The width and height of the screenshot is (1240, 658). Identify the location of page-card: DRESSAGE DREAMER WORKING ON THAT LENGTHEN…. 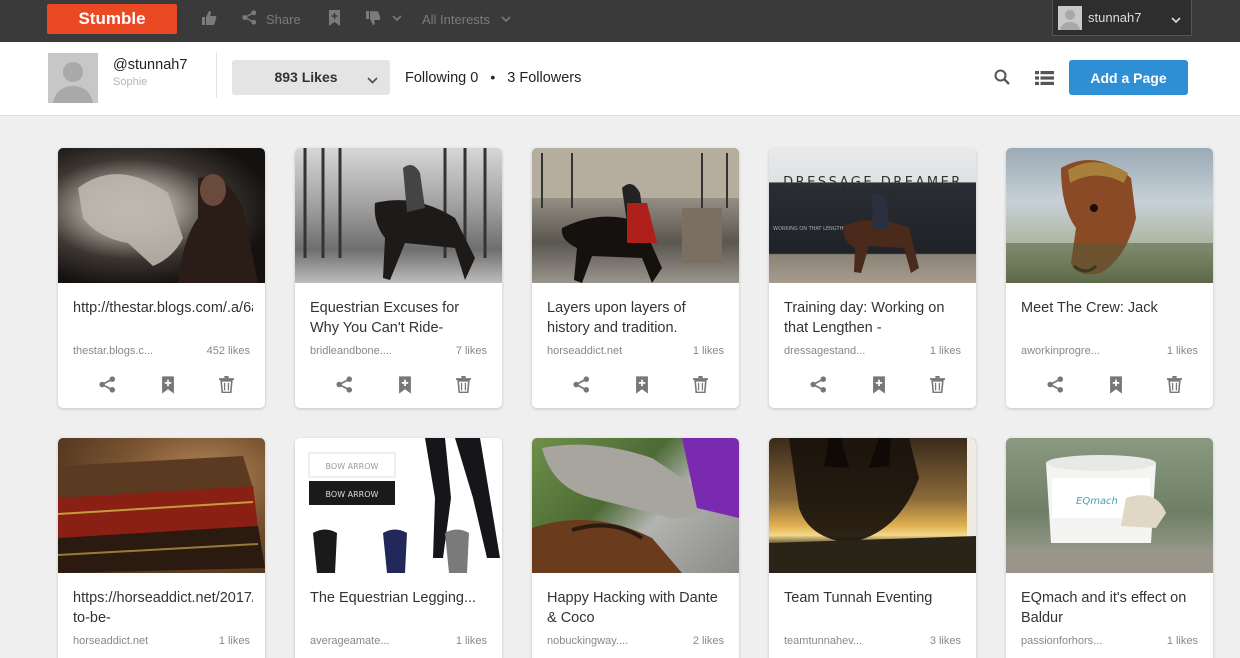
(872, 278).